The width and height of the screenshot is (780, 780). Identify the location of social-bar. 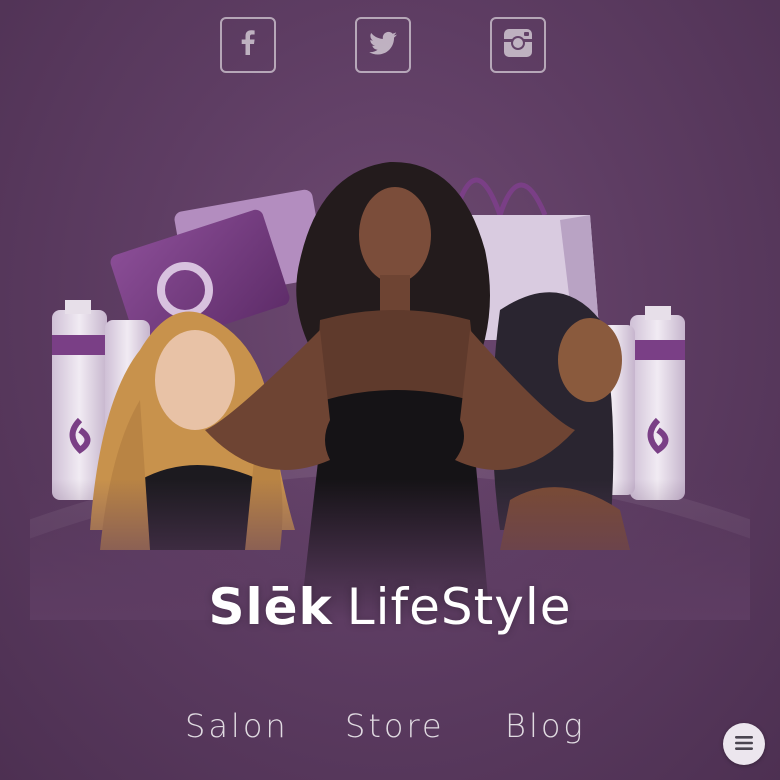
(390, 47).